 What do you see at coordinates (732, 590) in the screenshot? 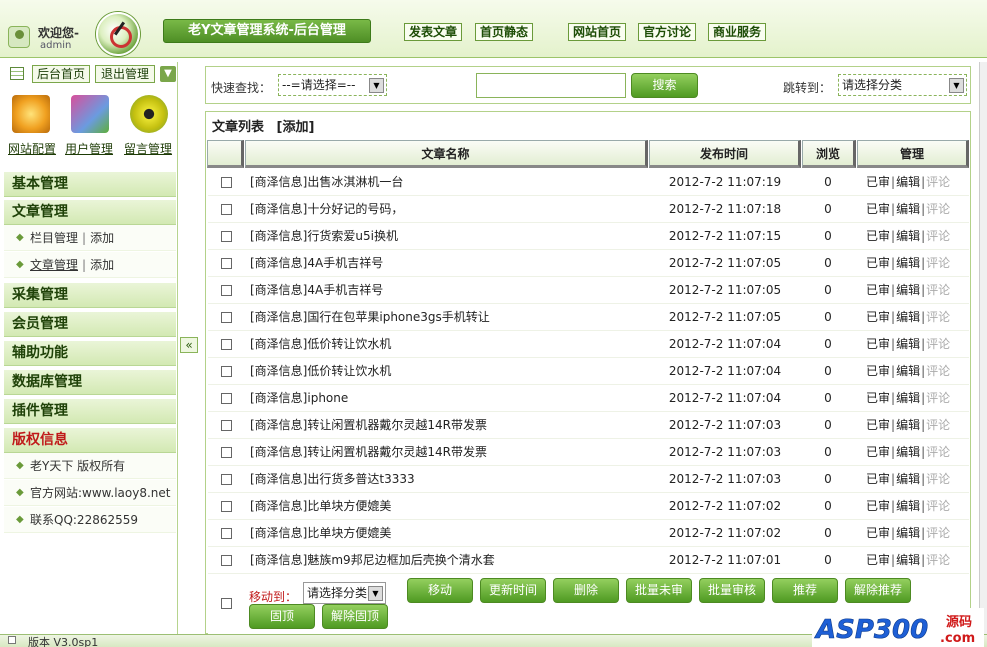
I see `batch-approve-button: 批量审核` at bounding box center [732, 590].